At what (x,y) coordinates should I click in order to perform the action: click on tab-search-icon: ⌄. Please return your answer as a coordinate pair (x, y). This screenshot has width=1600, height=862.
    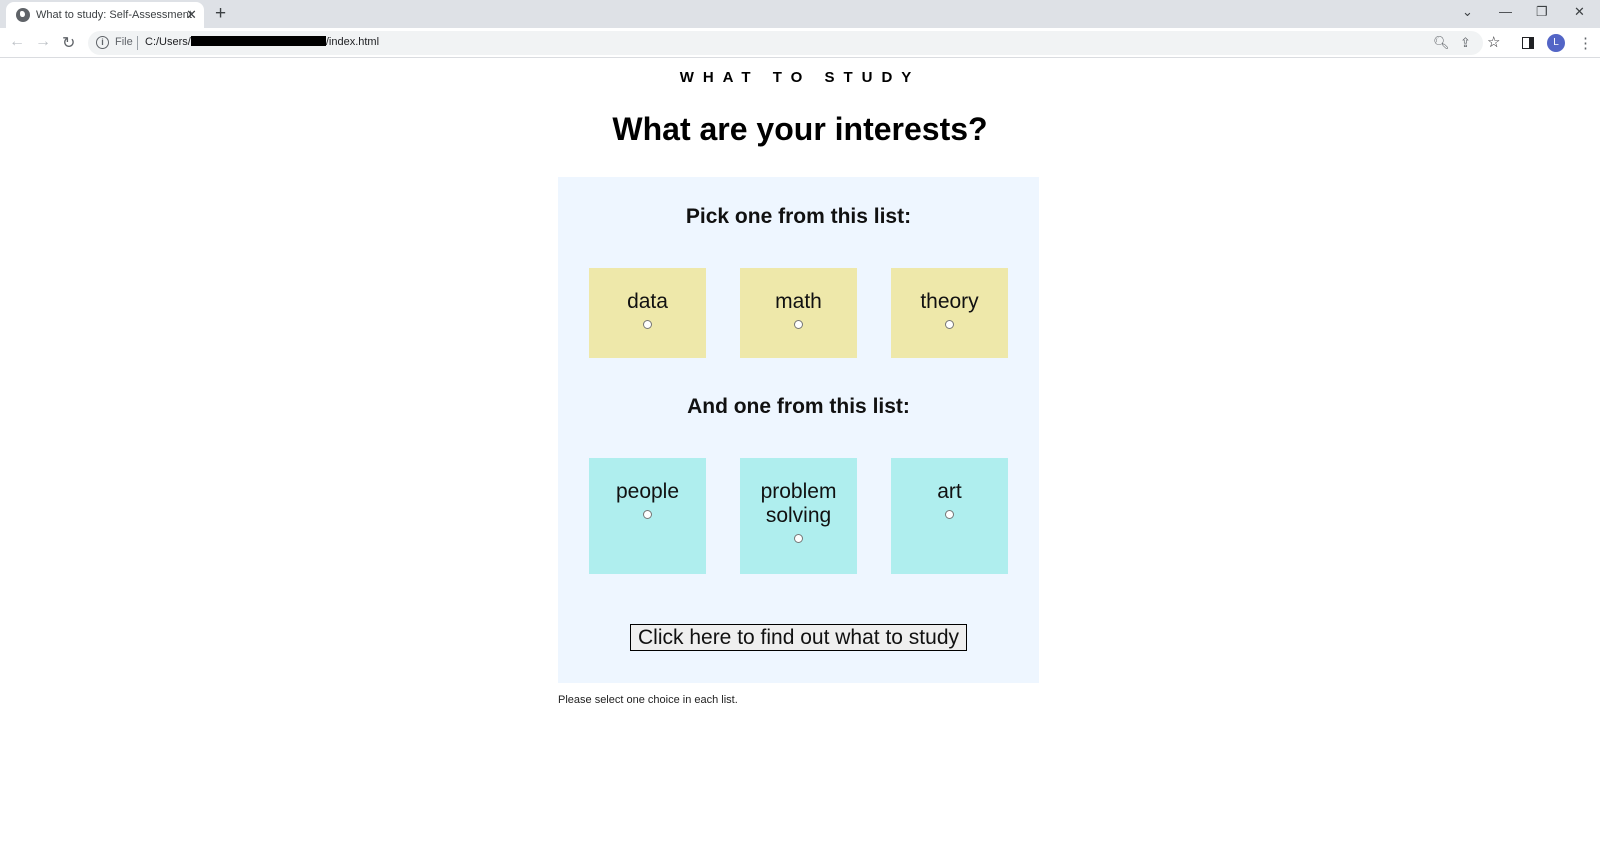
    Looking at the image, I should click on (1467, 12).